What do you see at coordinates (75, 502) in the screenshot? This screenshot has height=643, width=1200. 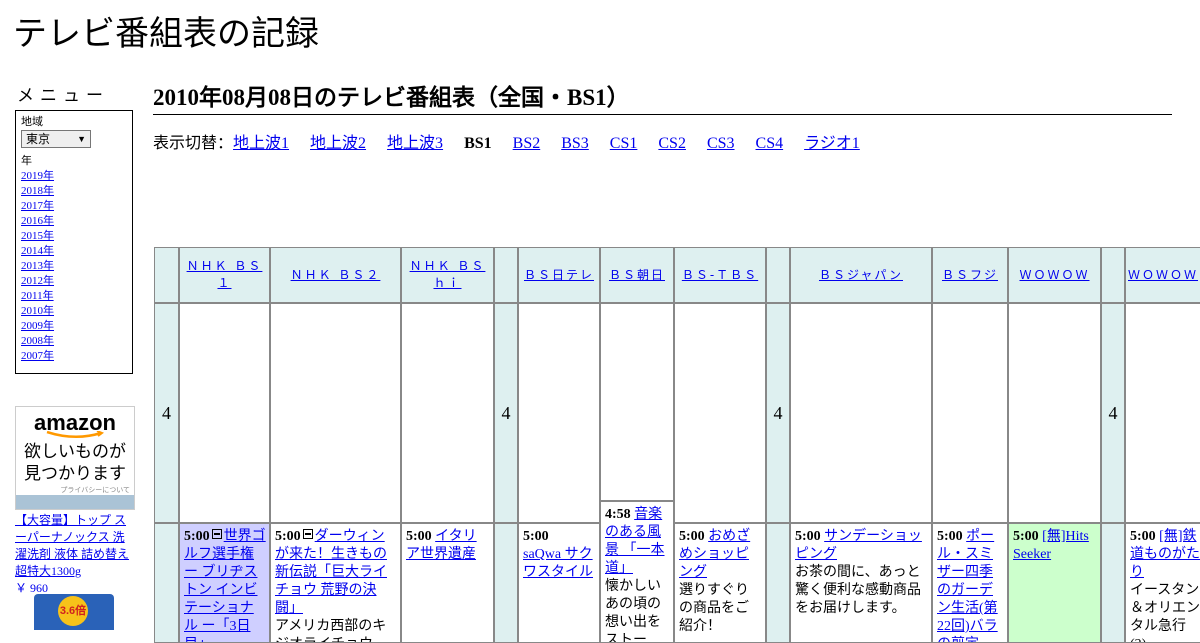 I see `ad-bar` at bounding box center [75, 502].